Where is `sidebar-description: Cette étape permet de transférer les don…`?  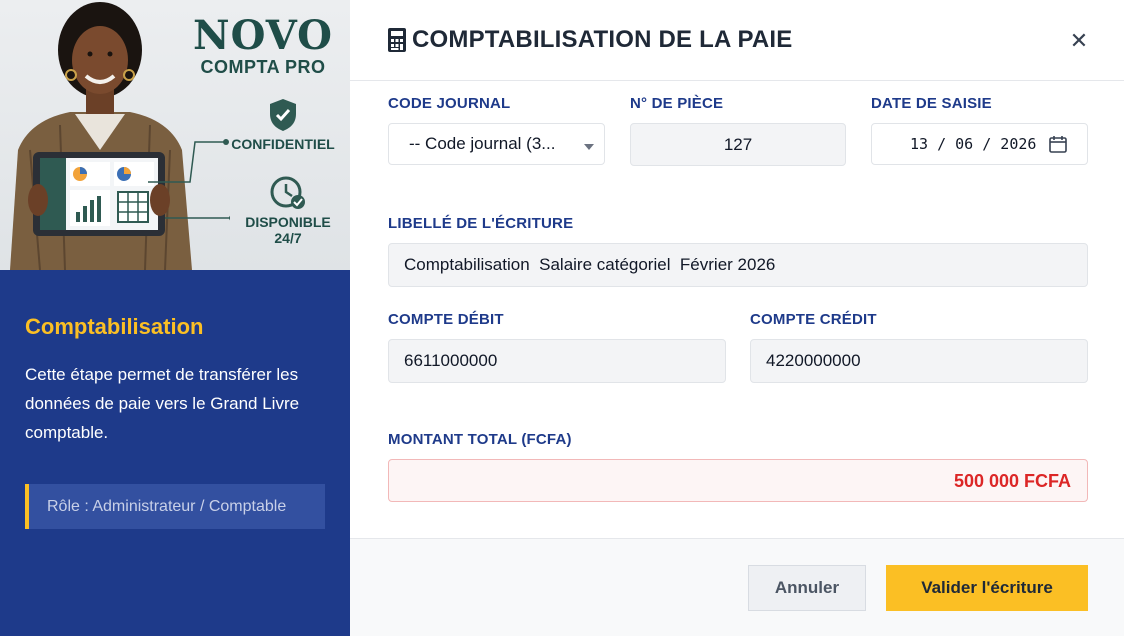
sidebar-description: Cette étape permet de transférer les don… is located at coordinates (162, 403).